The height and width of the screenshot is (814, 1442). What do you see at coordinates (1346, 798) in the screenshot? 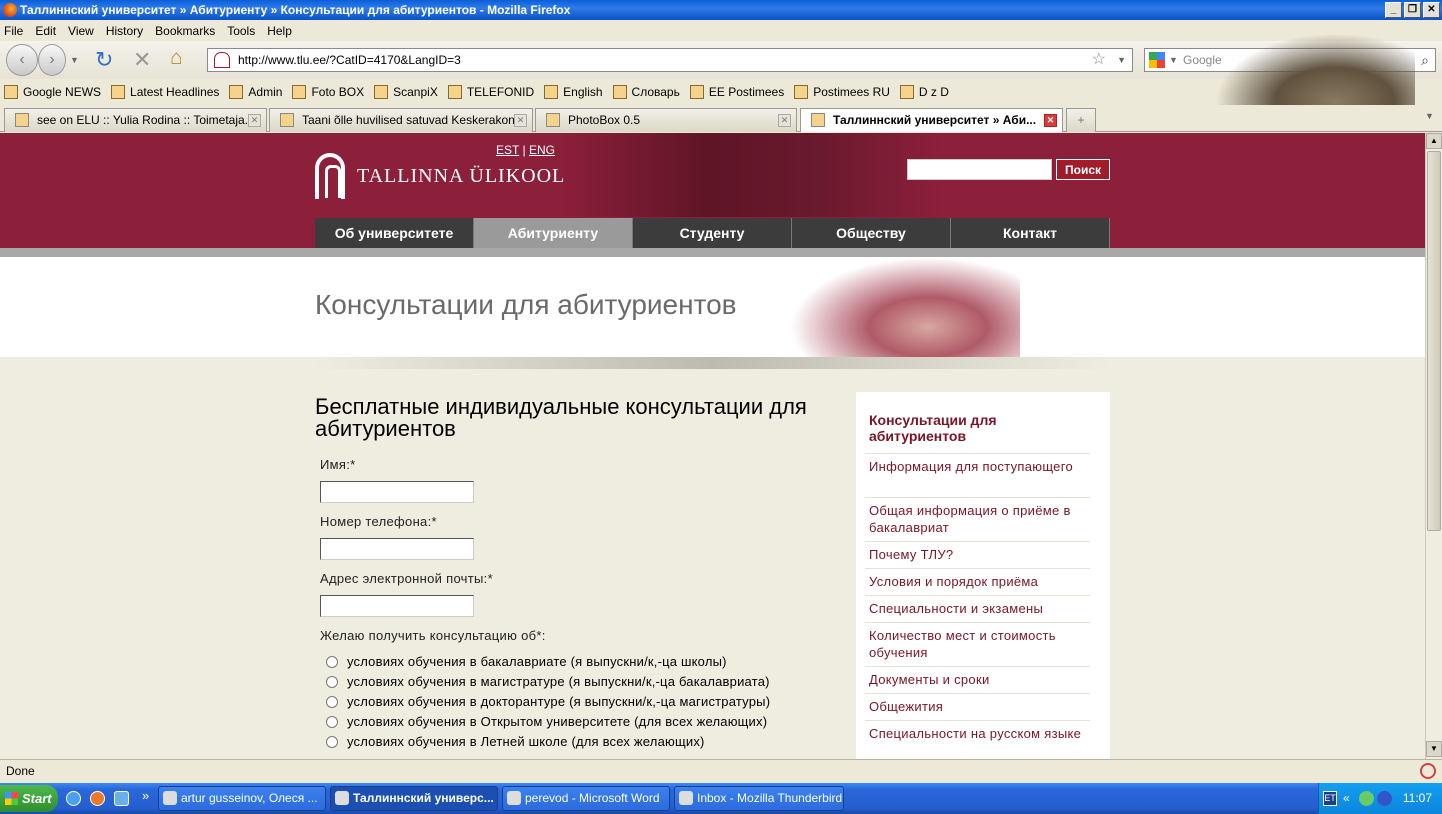
I see `tray-expand-icon: «` at bounding box center [1346, 798].